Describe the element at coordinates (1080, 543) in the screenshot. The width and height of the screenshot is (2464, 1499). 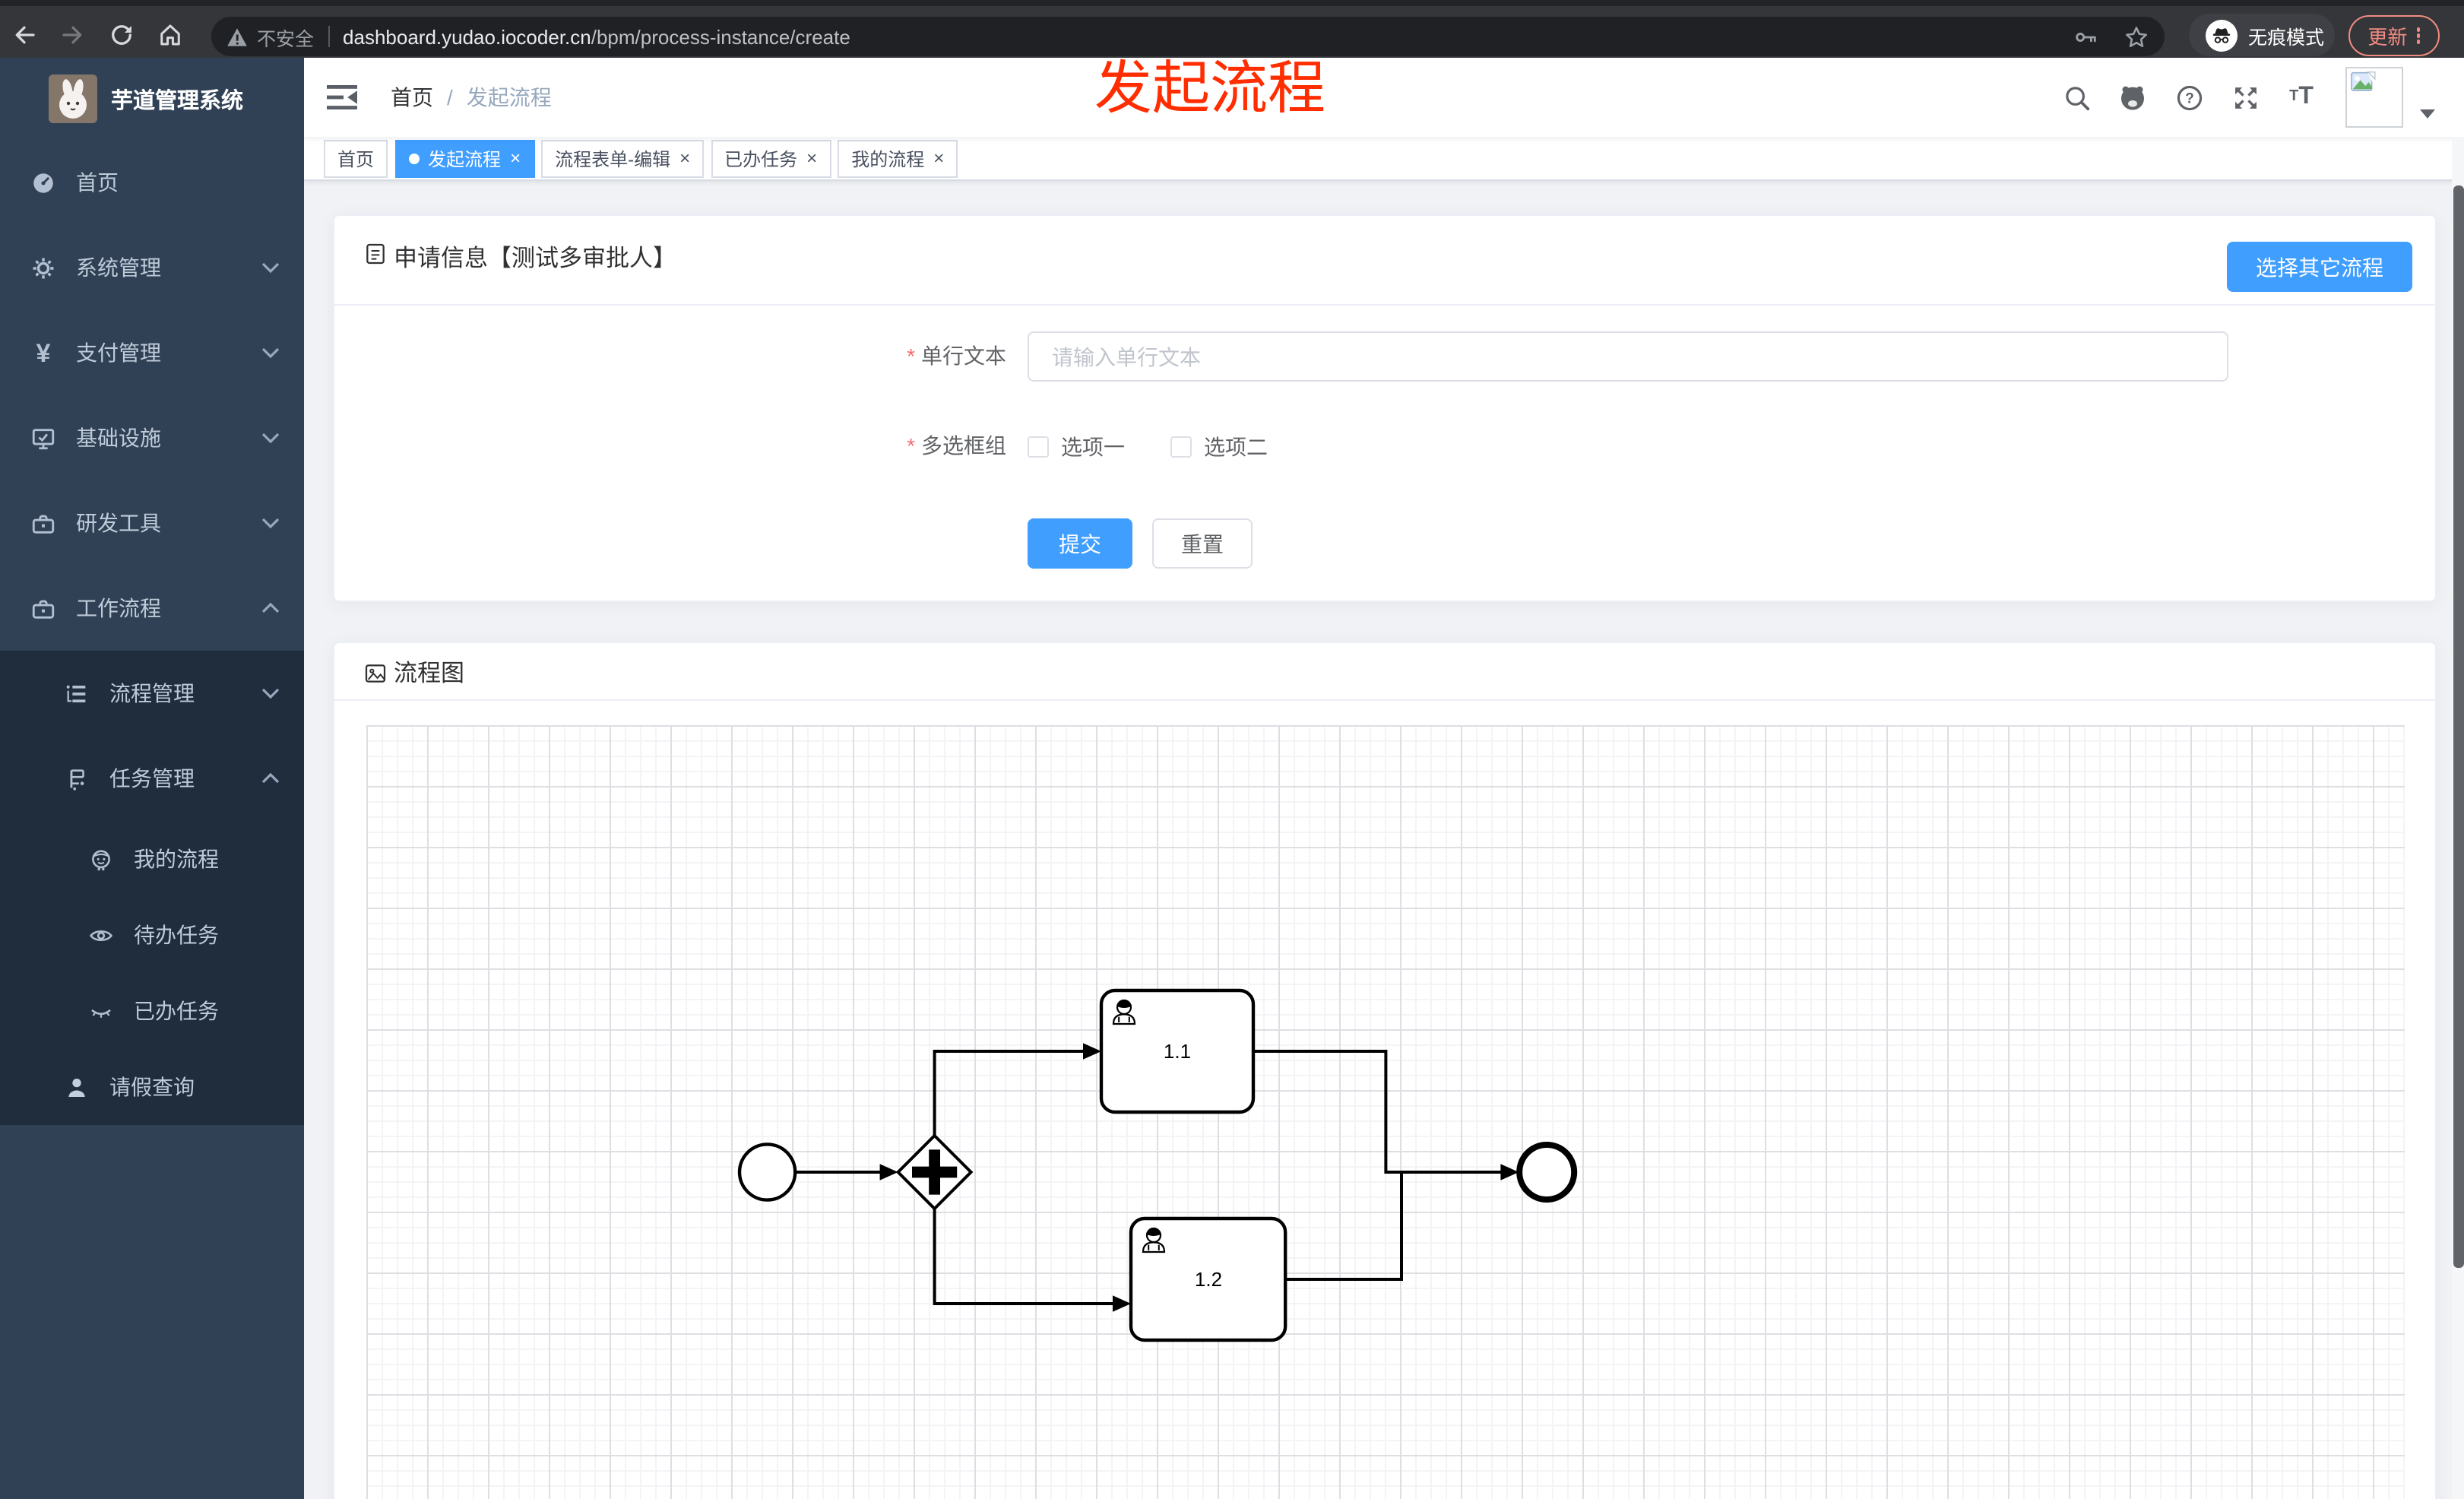
I see `submit-button: 提交` at that location.